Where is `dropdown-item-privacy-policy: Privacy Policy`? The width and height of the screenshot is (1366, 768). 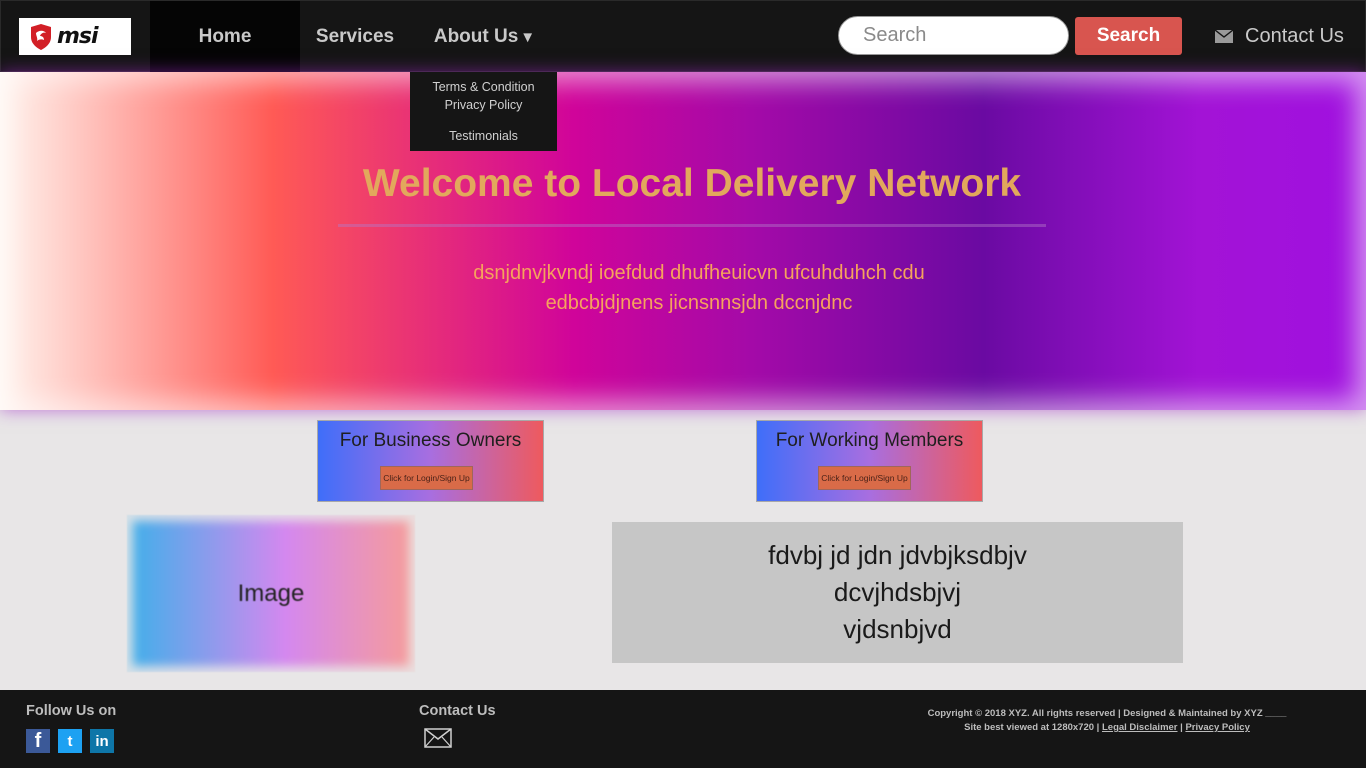 dropdown-item-privacy-policy: Privacy Policy is located at coordinates (483, 105).